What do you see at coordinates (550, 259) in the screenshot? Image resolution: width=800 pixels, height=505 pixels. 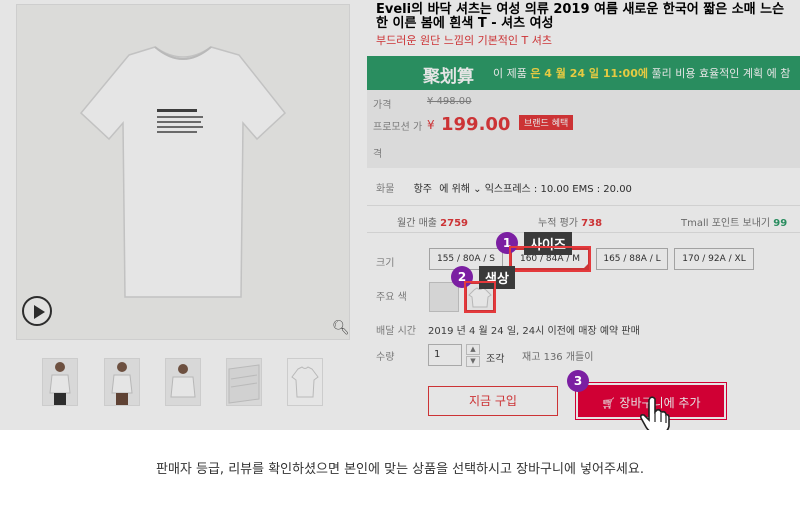 I see `size-highlight-frame` at bounding box center [550, 259].